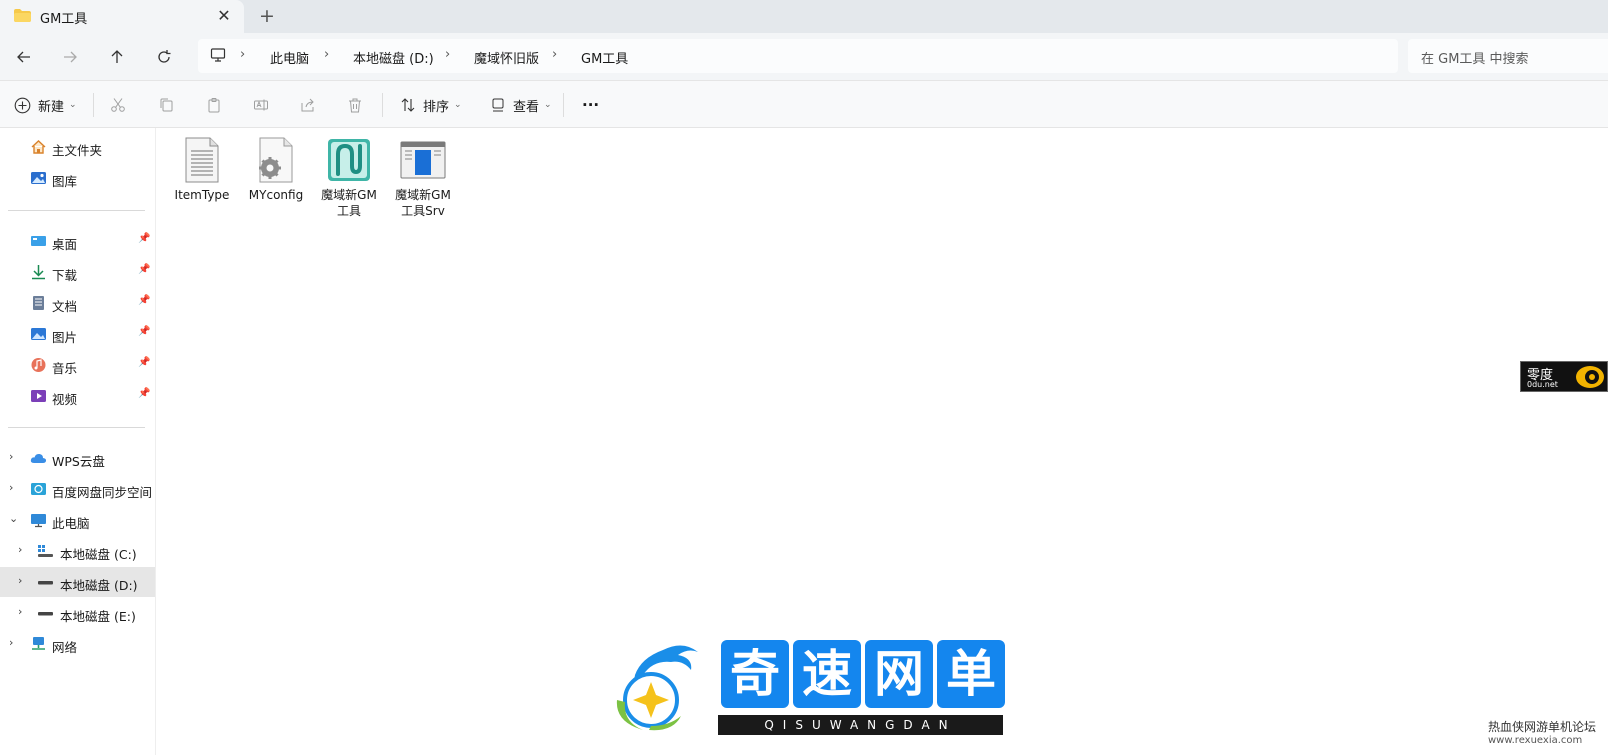 The width and height of the screenshot is (1608, 755). Describe the element at coordinates (65, 244) in the screenshot. I see `sidebar-item-label: 桌面` at that location.